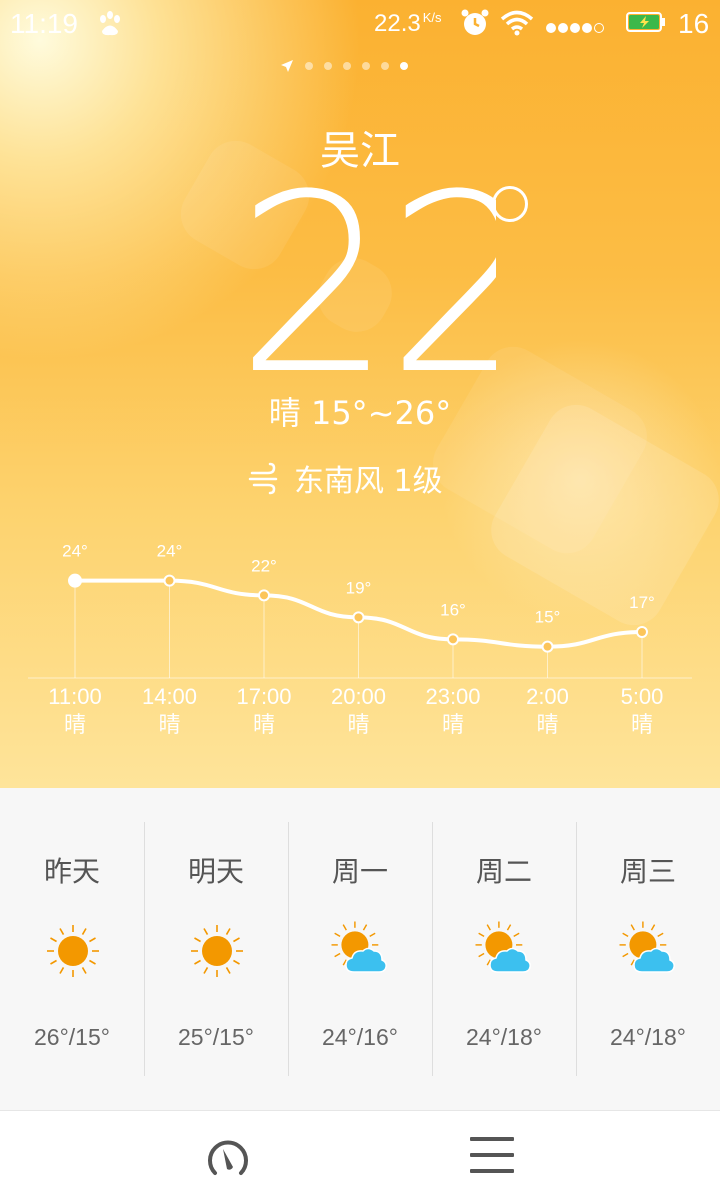 The width and height of the screenshot is (720, 1200). Describe the element at coordinates (548, 617) in the screenshot. I see `temperature-label: 15°` at that location.